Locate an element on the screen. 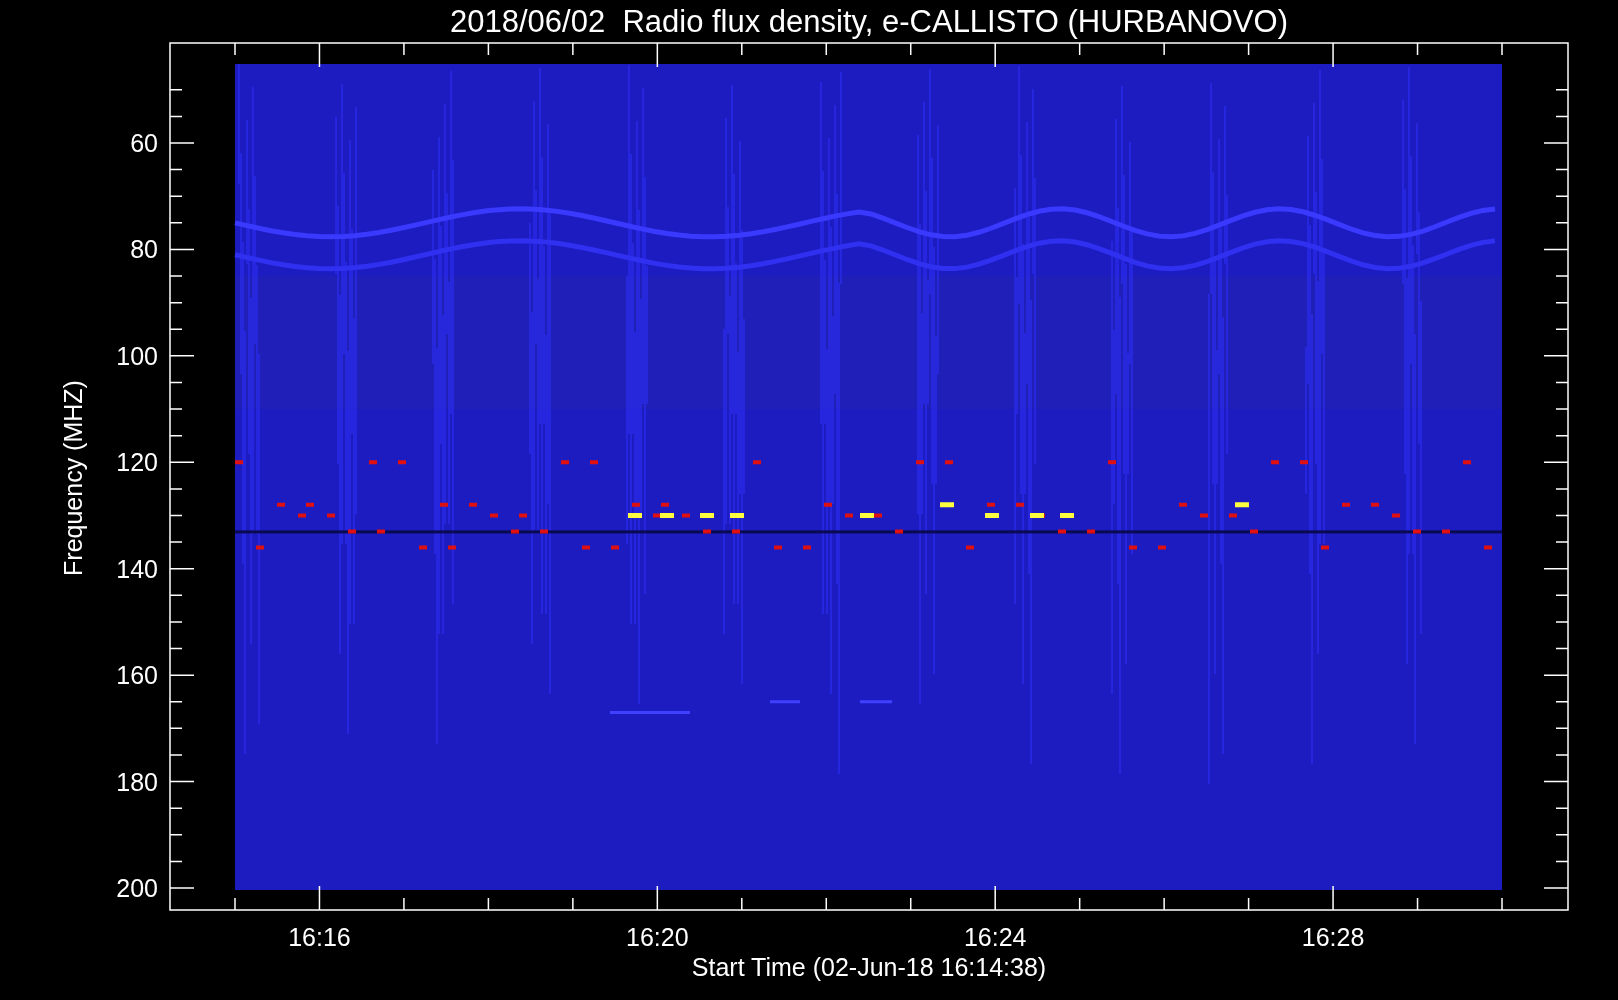 This screenshot has width=1618, height=1000. axis-tick-label: 16:28 is located at coordinates (1333, 937).